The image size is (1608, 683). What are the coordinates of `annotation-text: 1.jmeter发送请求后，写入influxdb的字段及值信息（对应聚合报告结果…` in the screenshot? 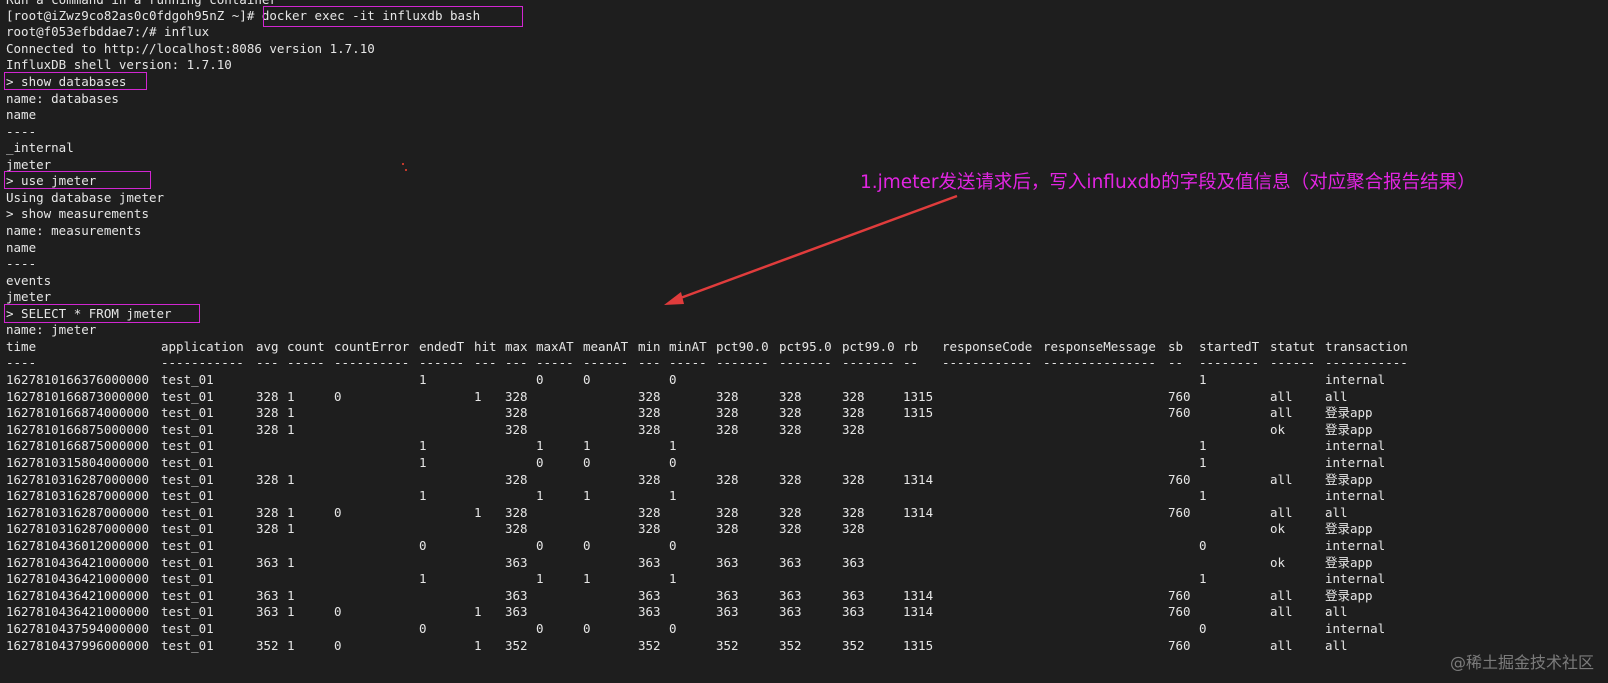 It's located at (1168, 182).